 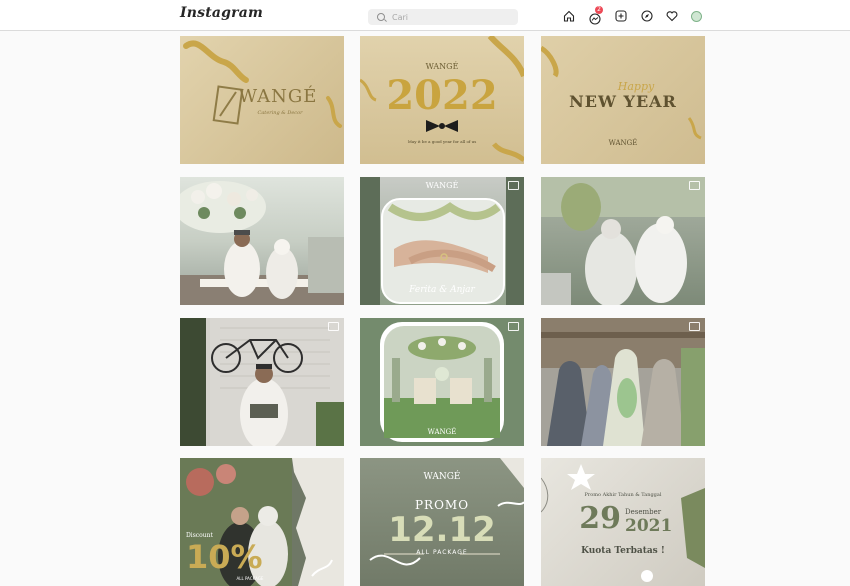 What do you see at coordinates (672, 16) in the screenshot?
I see `activity-heart-icon` at bounding box center [672, 16].